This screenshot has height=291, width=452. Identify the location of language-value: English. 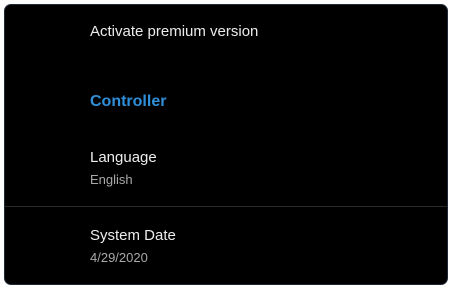
(111, 179).